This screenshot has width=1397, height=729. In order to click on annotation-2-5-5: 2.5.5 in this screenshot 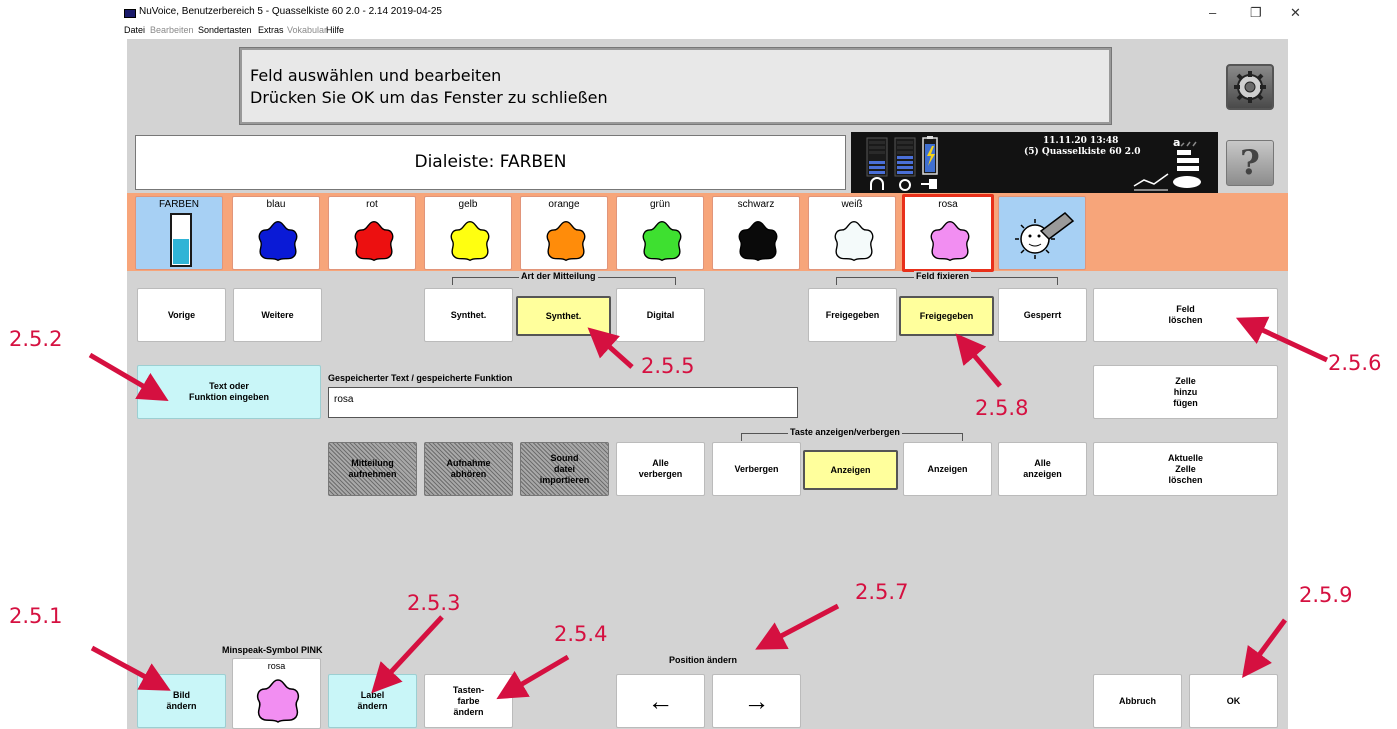, I will do `click(668, 366)`.